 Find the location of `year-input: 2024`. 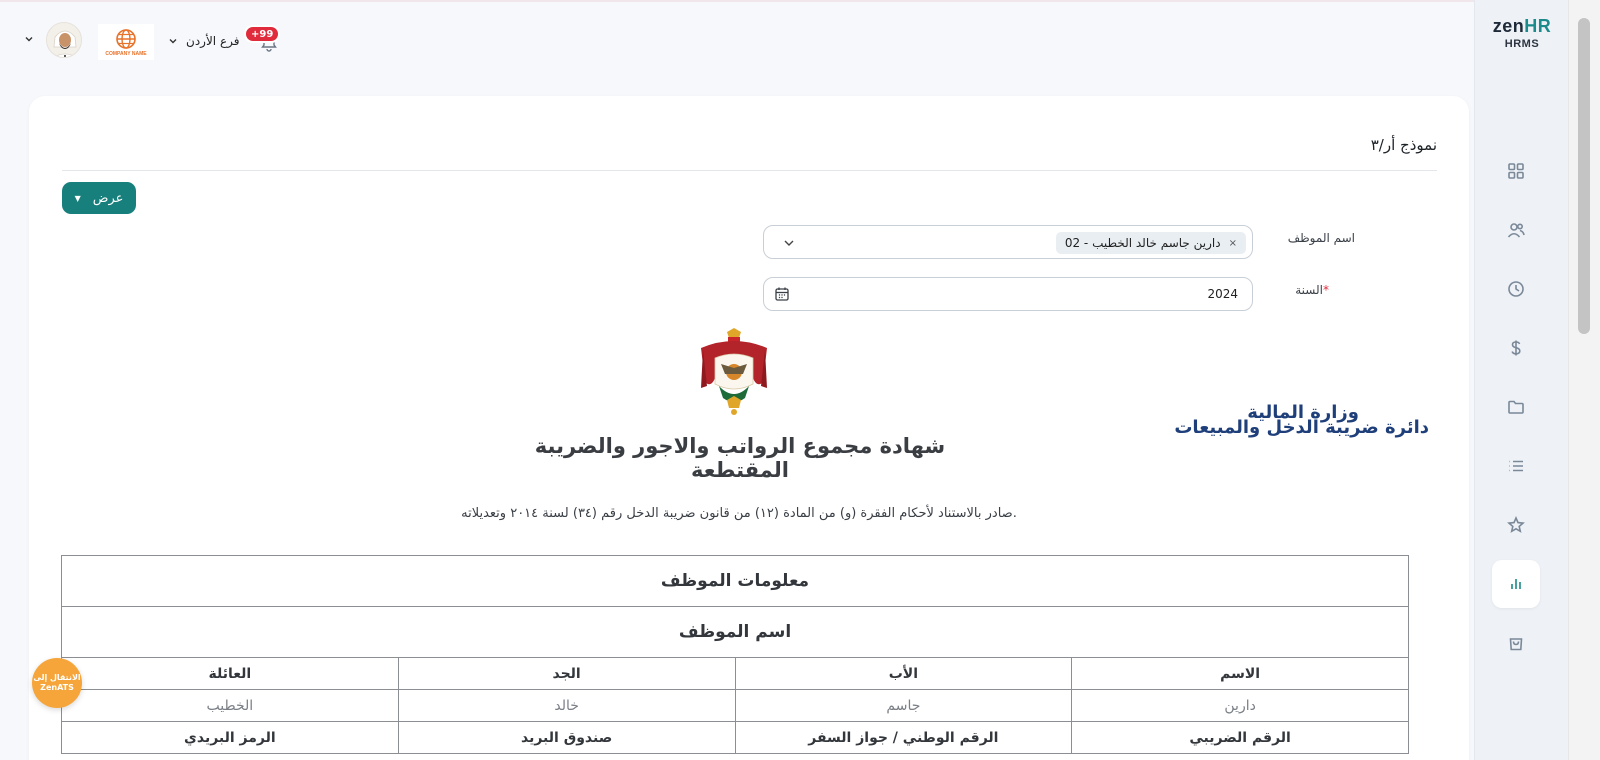

year-input: 2024 is located at coordinates (1008, 294).